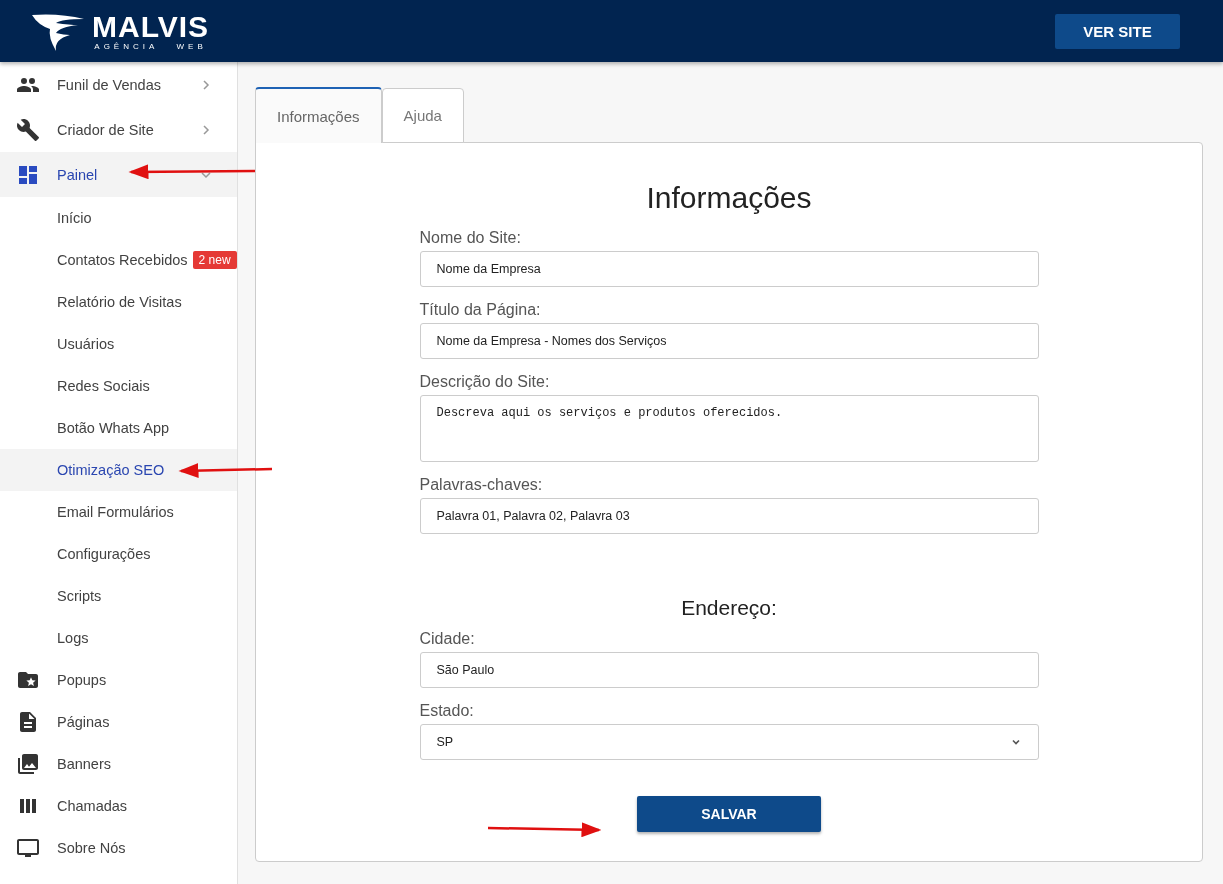  I want to click on logo-tagline: AGÊNCIA WEB, so click(150, 46).